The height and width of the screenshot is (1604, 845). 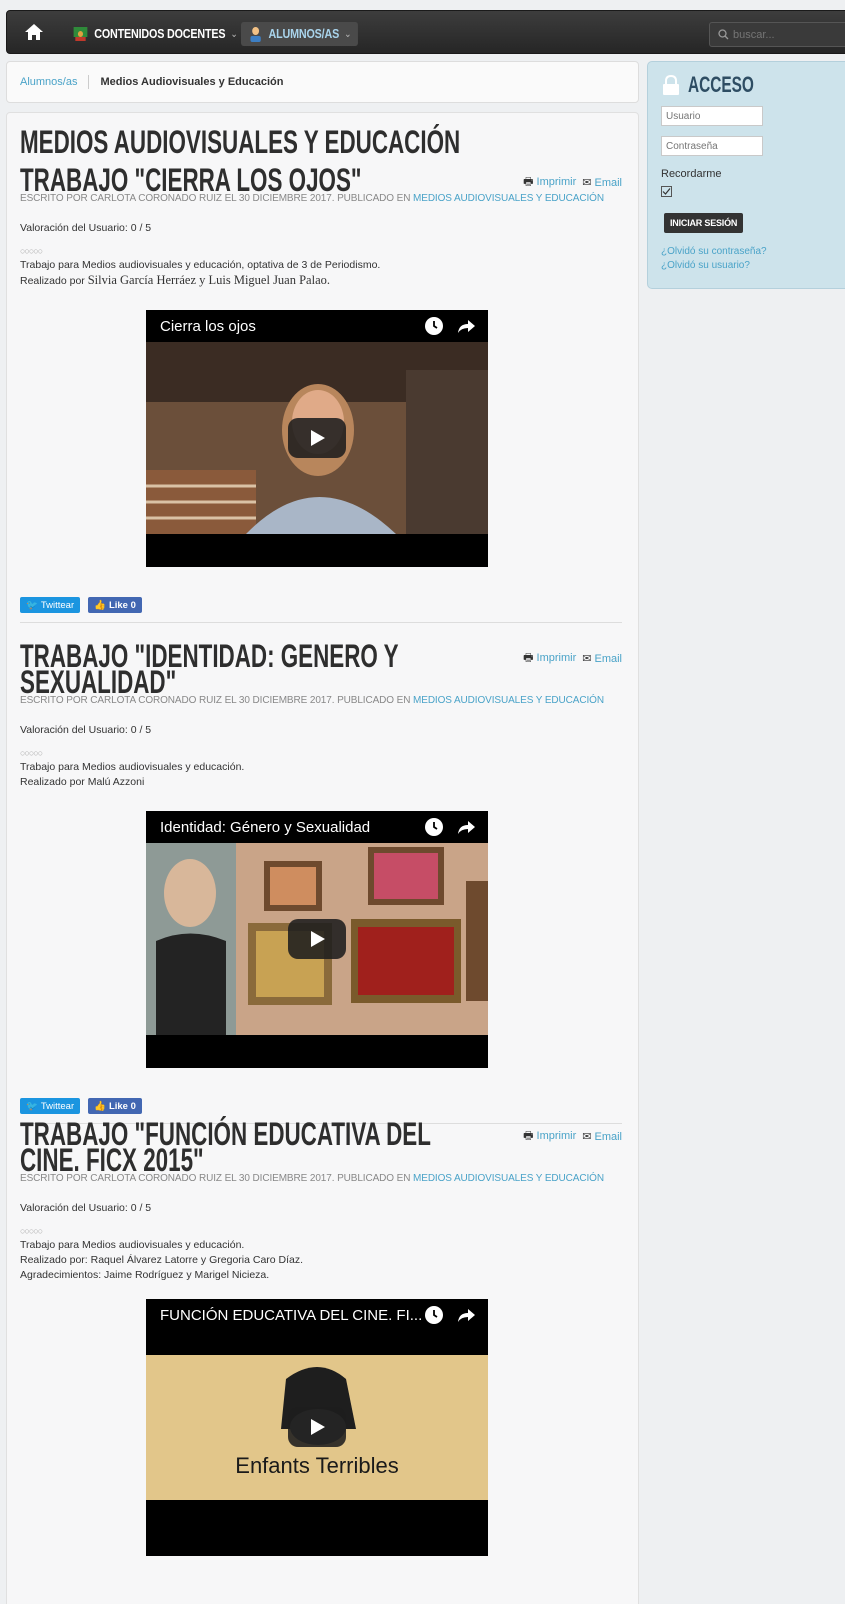 I want to click on breadcrumb-current: Medios Audiovisuales y Educación, so click(x=192, y=82).